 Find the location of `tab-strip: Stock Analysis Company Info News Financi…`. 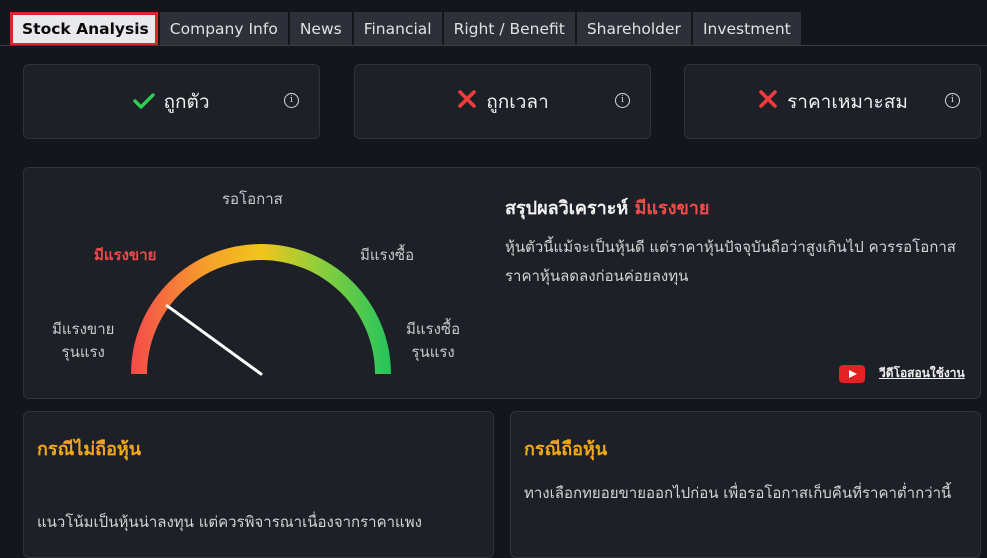

tab-strip: Stock Analysis Company Info News Financi… is located at coordinates (406, 29).